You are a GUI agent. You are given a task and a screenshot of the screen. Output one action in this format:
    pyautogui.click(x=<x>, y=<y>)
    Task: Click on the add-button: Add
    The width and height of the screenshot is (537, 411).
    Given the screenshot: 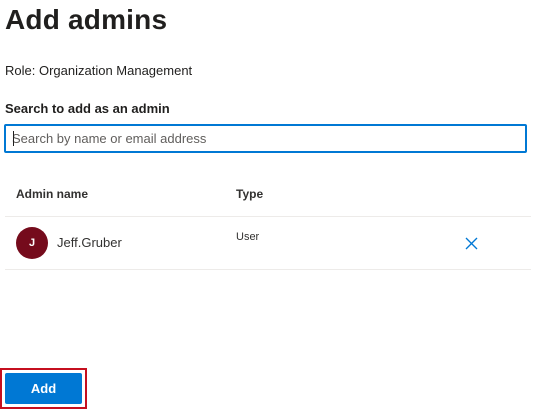 What is the action you would take?
    pyautogui.click(x=43, y=388)
    